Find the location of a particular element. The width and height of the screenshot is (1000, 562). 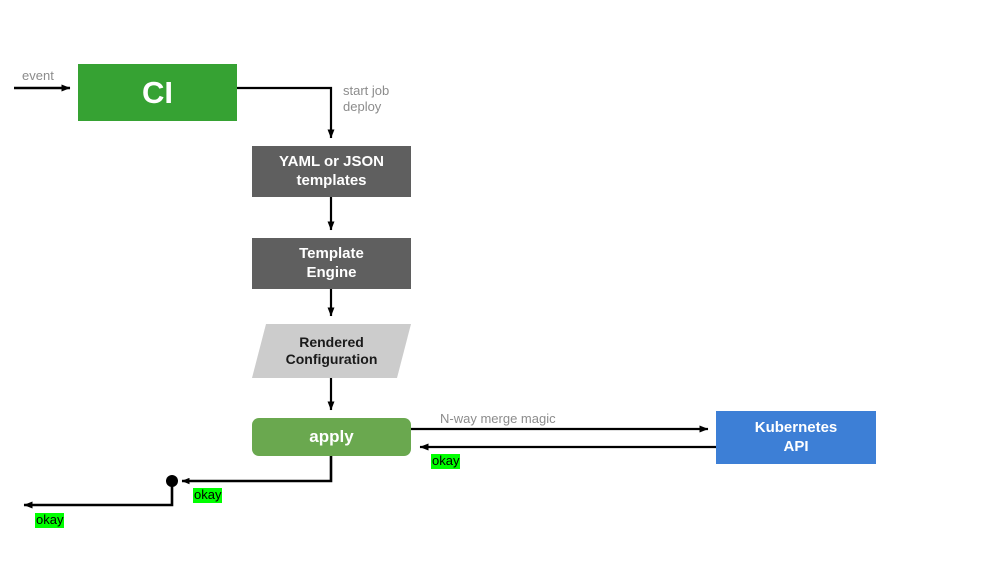

okay-label-final: okay is located at coordinates (50, 520).